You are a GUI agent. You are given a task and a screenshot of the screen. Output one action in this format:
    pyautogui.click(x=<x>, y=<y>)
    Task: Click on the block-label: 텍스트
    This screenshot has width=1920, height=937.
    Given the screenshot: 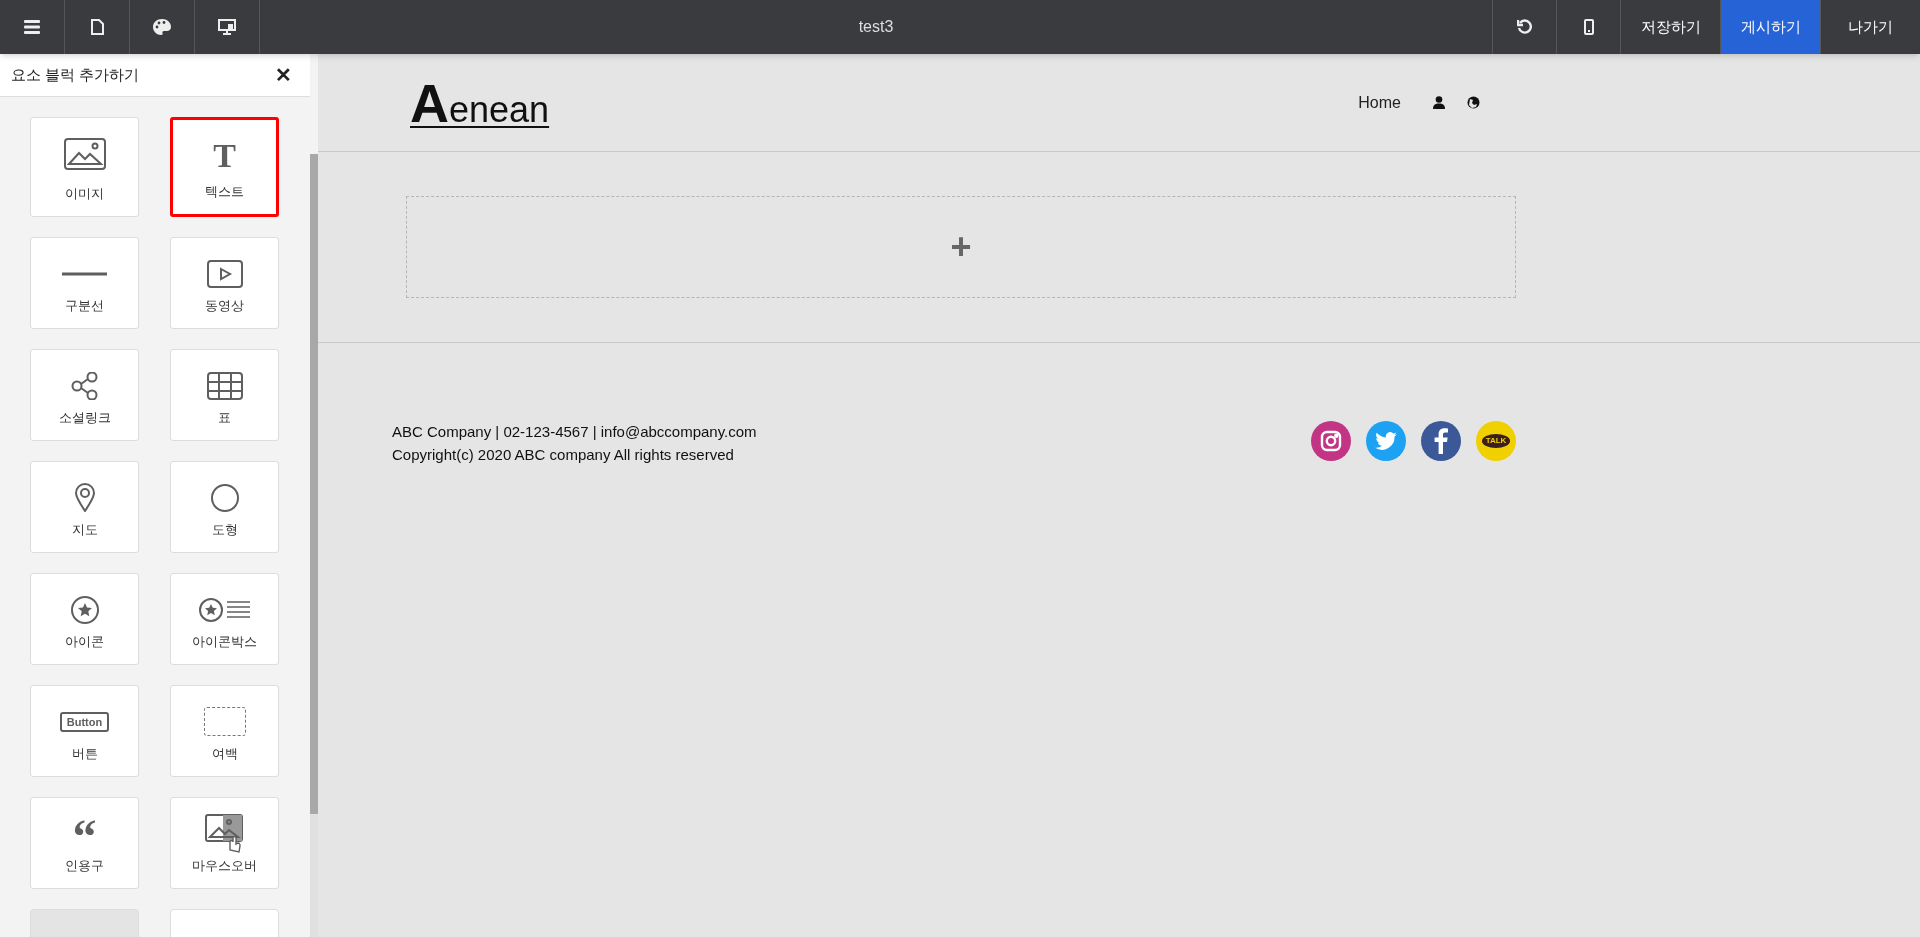 What is the action you would take?
    pyautogui.click(x=224, y=192)
    